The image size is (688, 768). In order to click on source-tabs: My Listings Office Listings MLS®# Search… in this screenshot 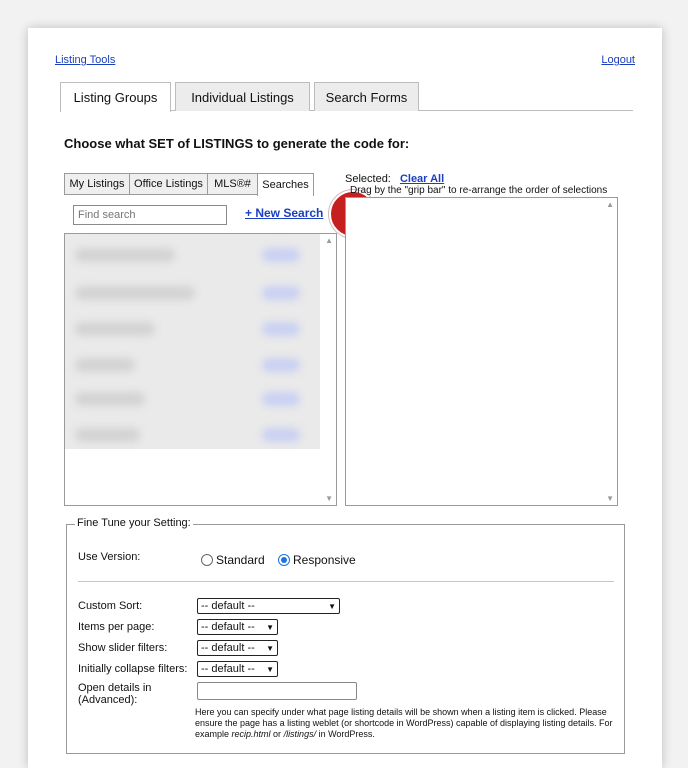, I will do `click(189, 184)`.